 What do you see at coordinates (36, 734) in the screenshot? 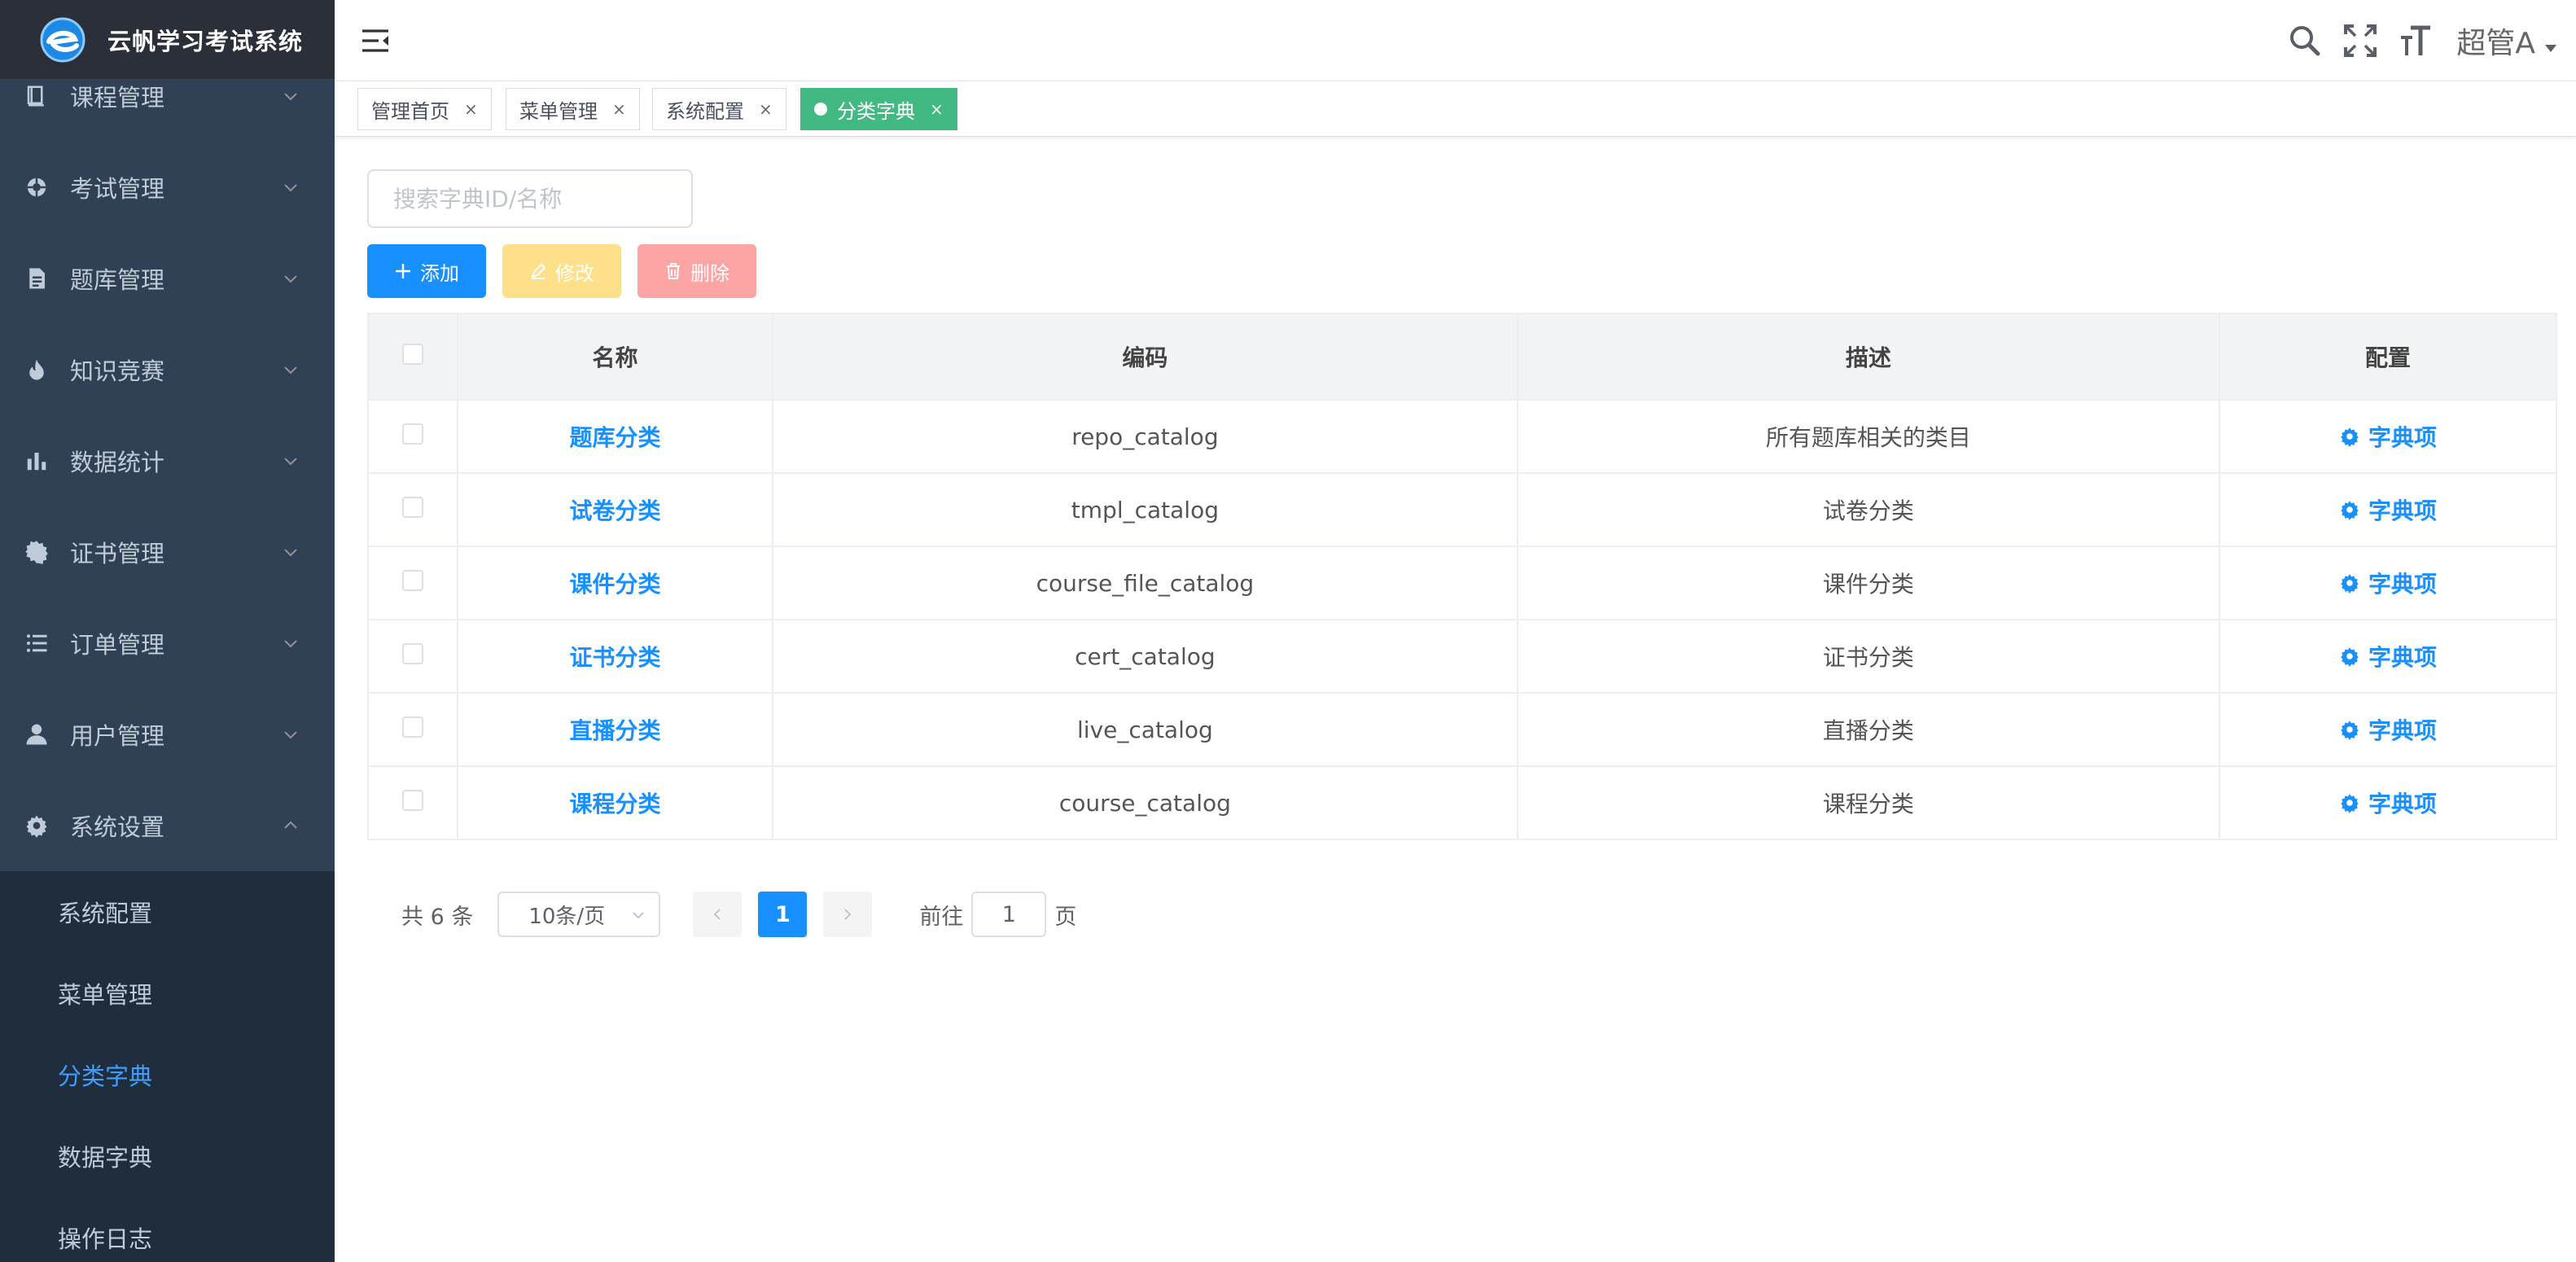
I see `user-icon` at bounding box center [36, 734].